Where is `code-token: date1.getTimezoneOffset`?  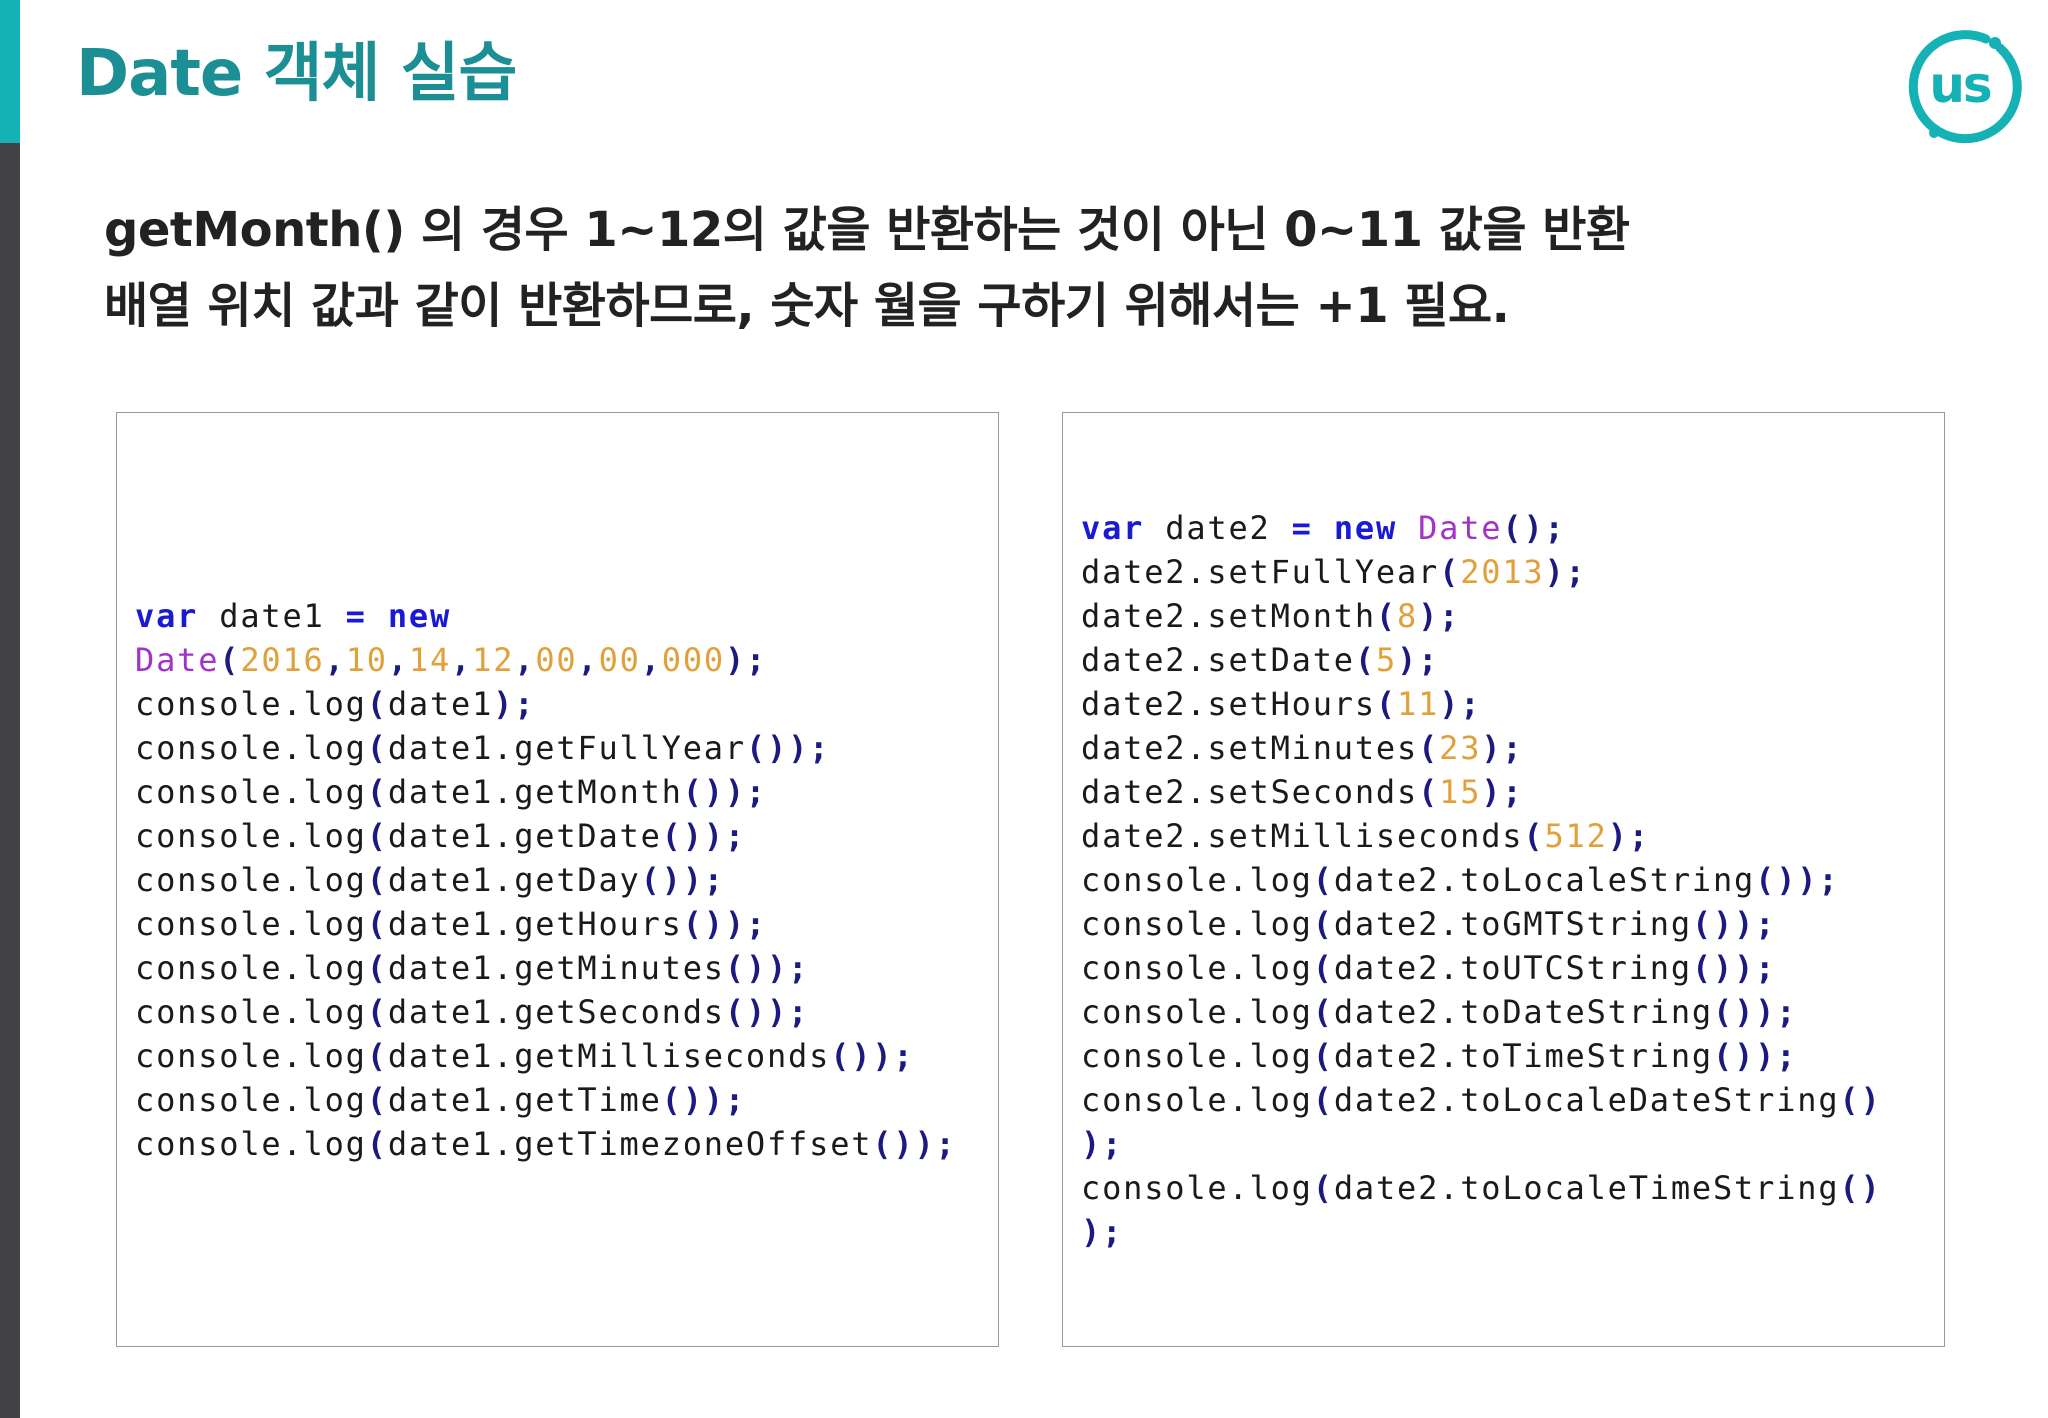 code-token: date1.getTimezoneOffset is located at coordinates (630, 1144).